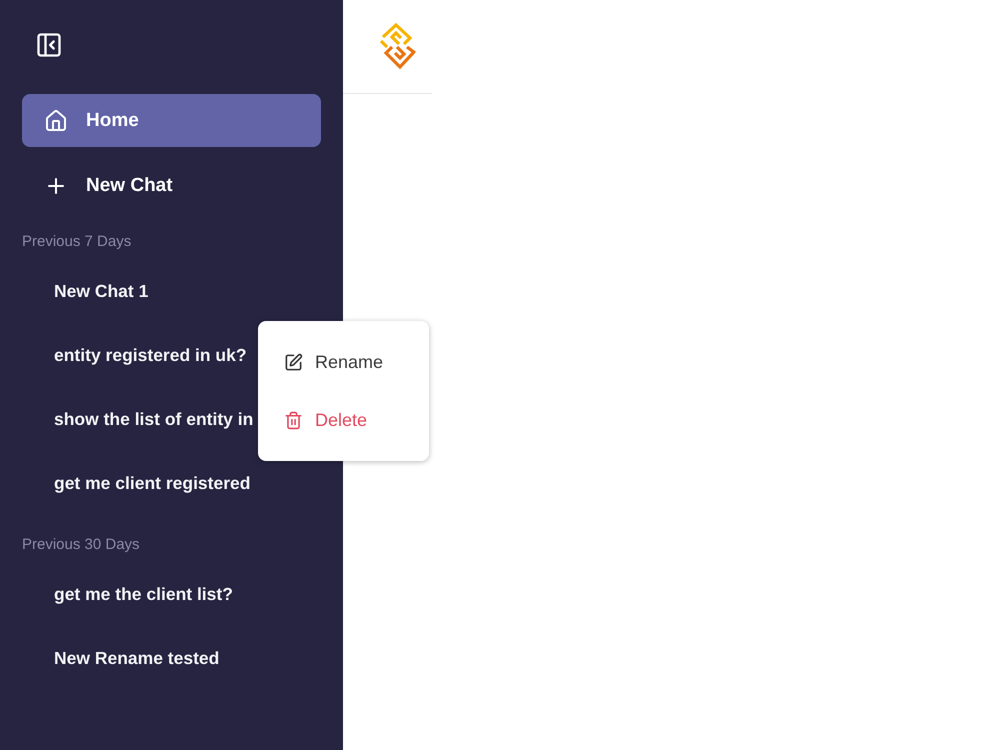 This screenshot has height=750, width=1000. What do you see at coordinates (171, 185) in the screenshot?
I see `nav-item: New Chat` at bounding box center [171, 185].